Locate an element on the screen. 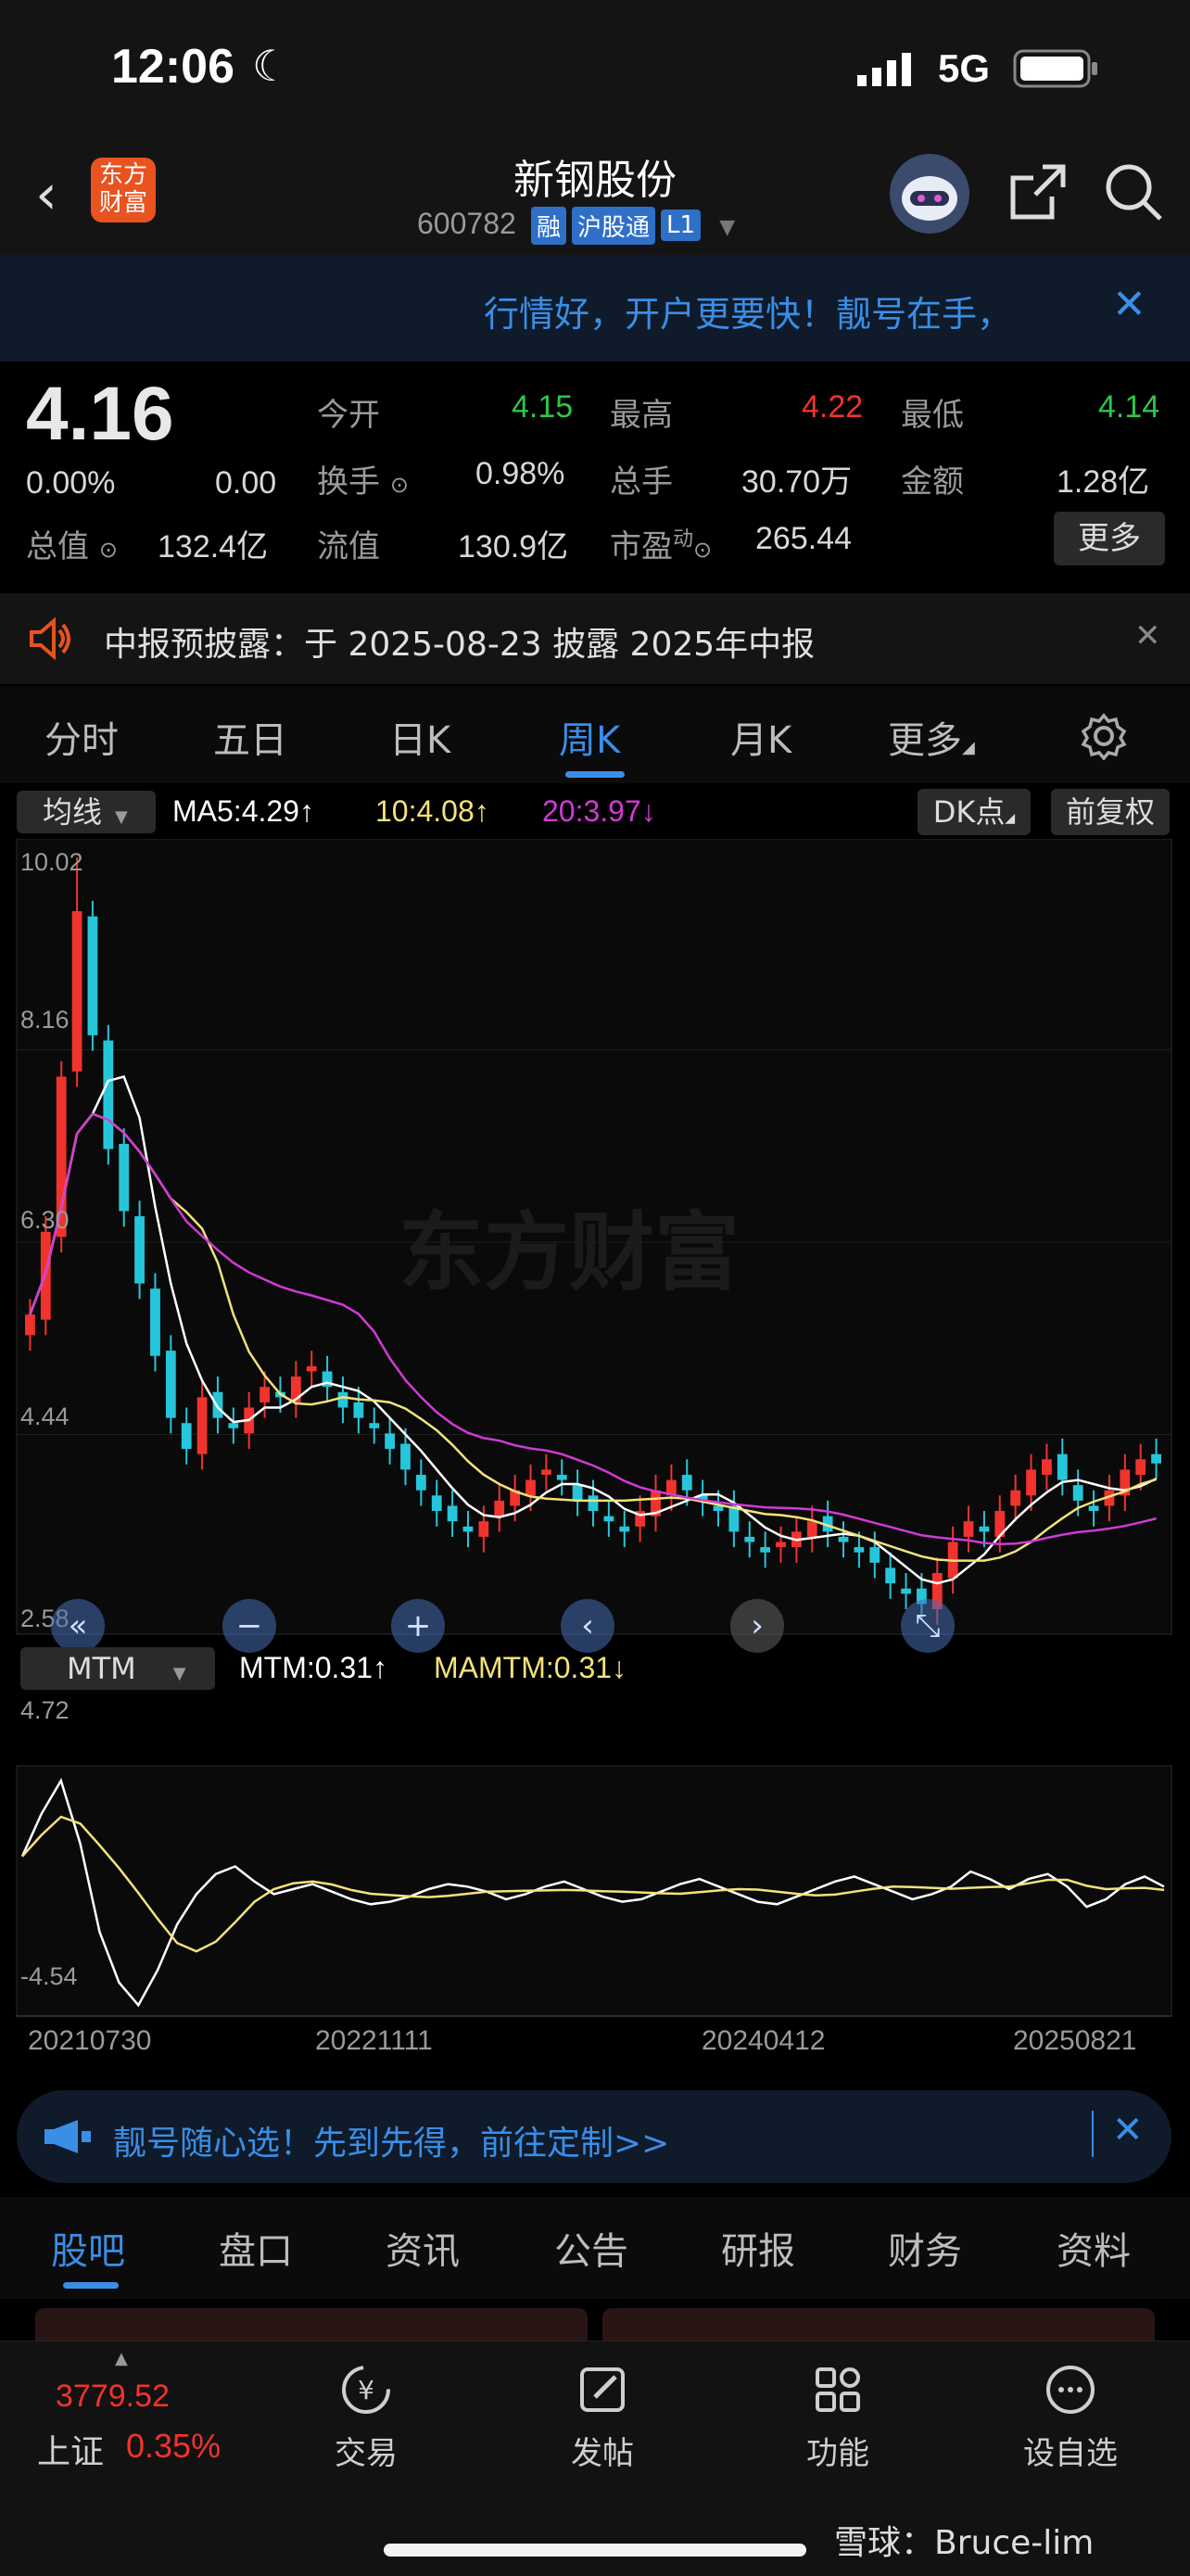  promo-strip-close-icon: ✕ is located at coordinates (1128, 2130).